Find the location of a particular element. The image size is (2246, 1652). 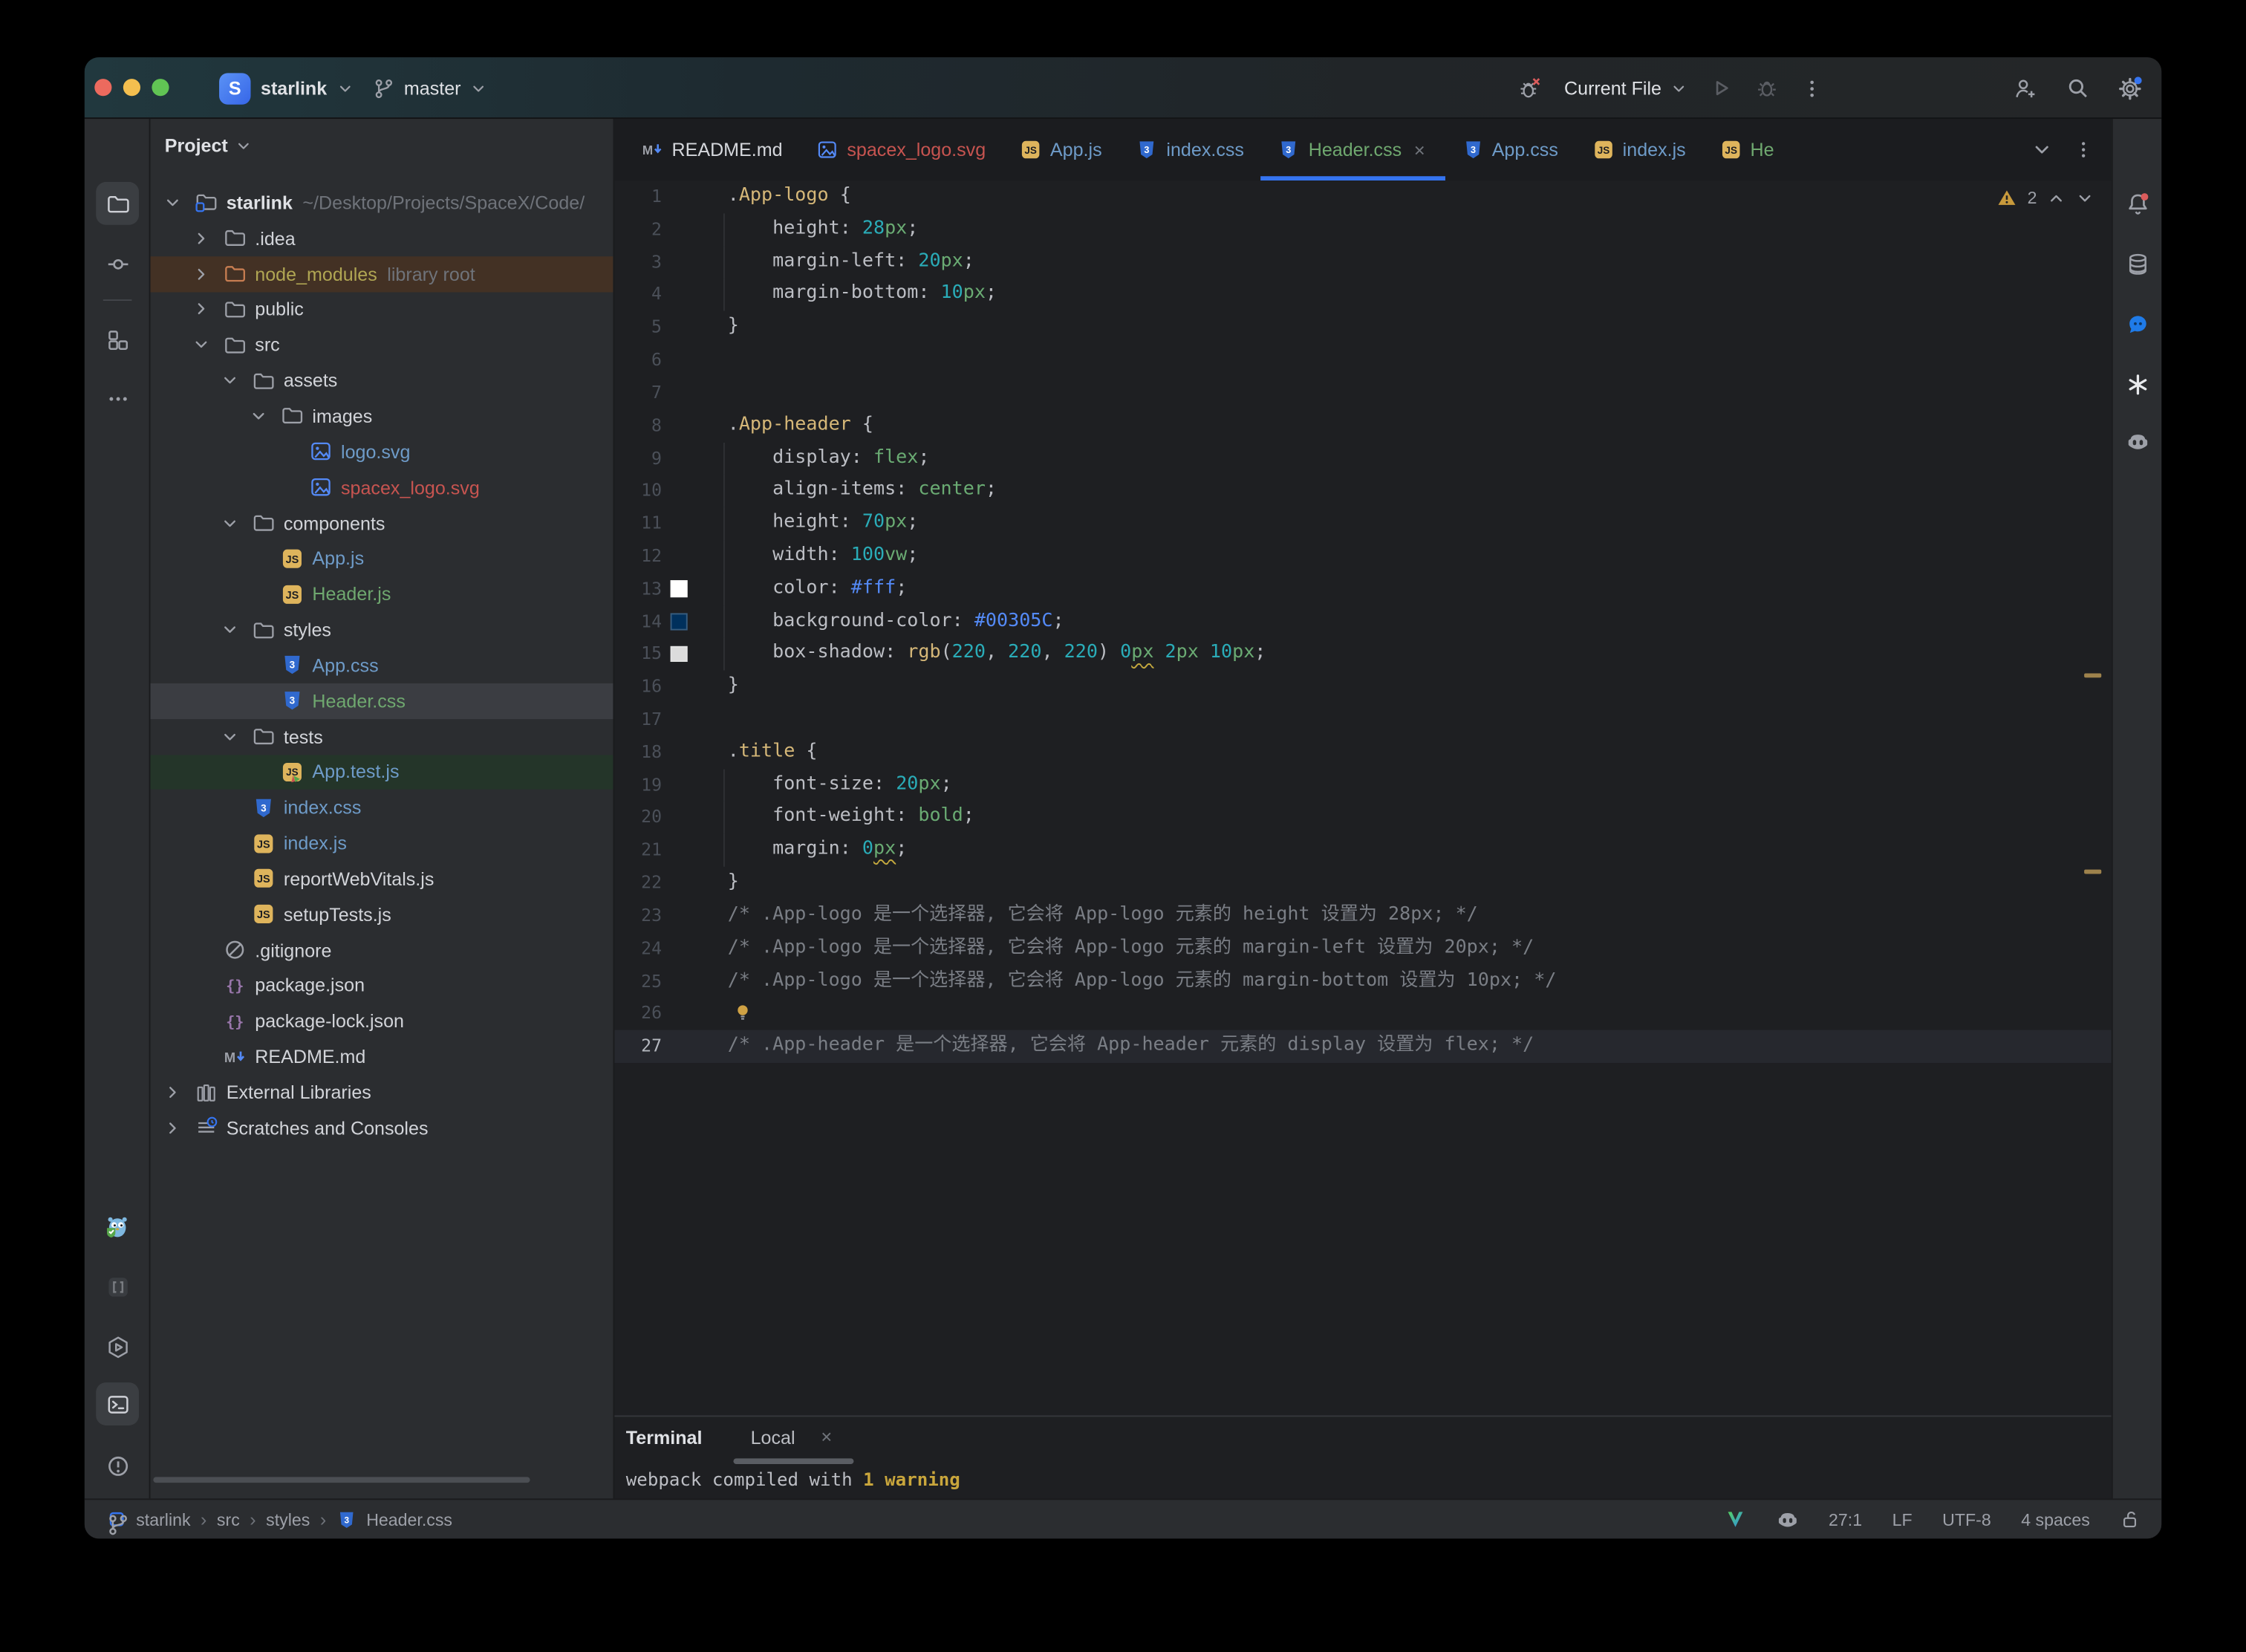

tab-he: JS He is located at coordinates (1743, 150).